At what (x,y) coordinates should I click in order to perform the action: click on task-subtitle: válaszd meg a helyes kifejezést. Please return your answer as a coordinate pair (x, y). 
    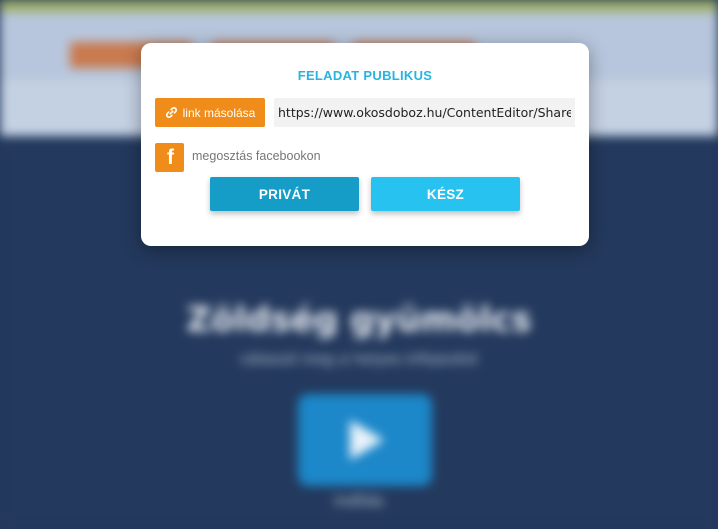
    Looking at the image, I should click on (359, 359).